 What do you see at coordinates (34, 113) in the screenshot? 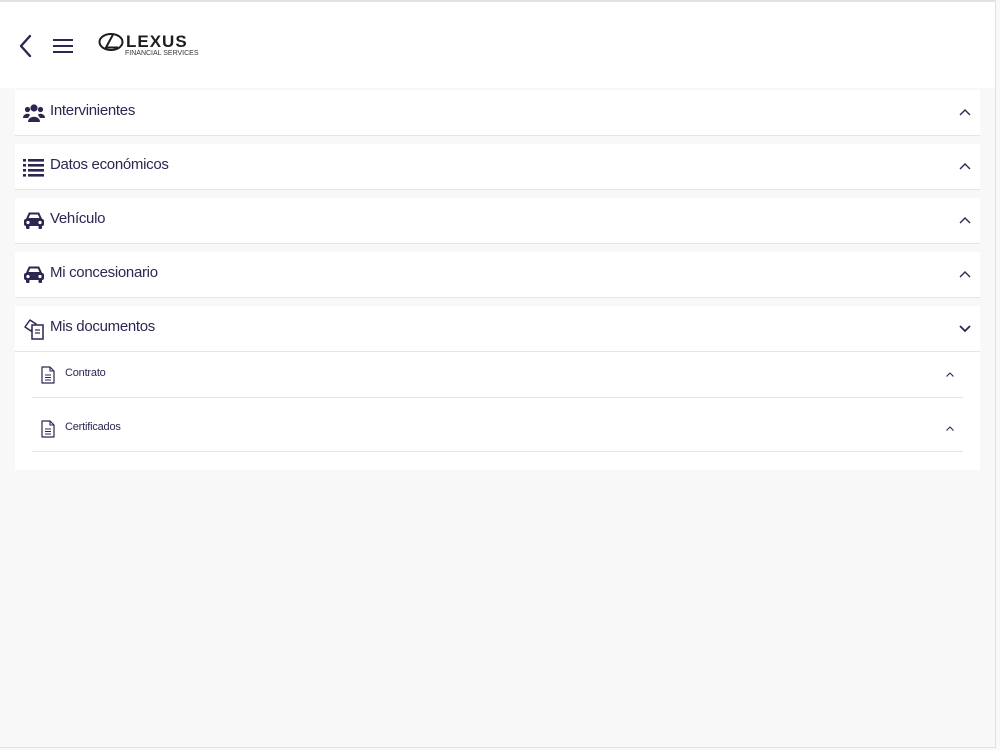
I see `users-icon` at bounding box center [34, 113].